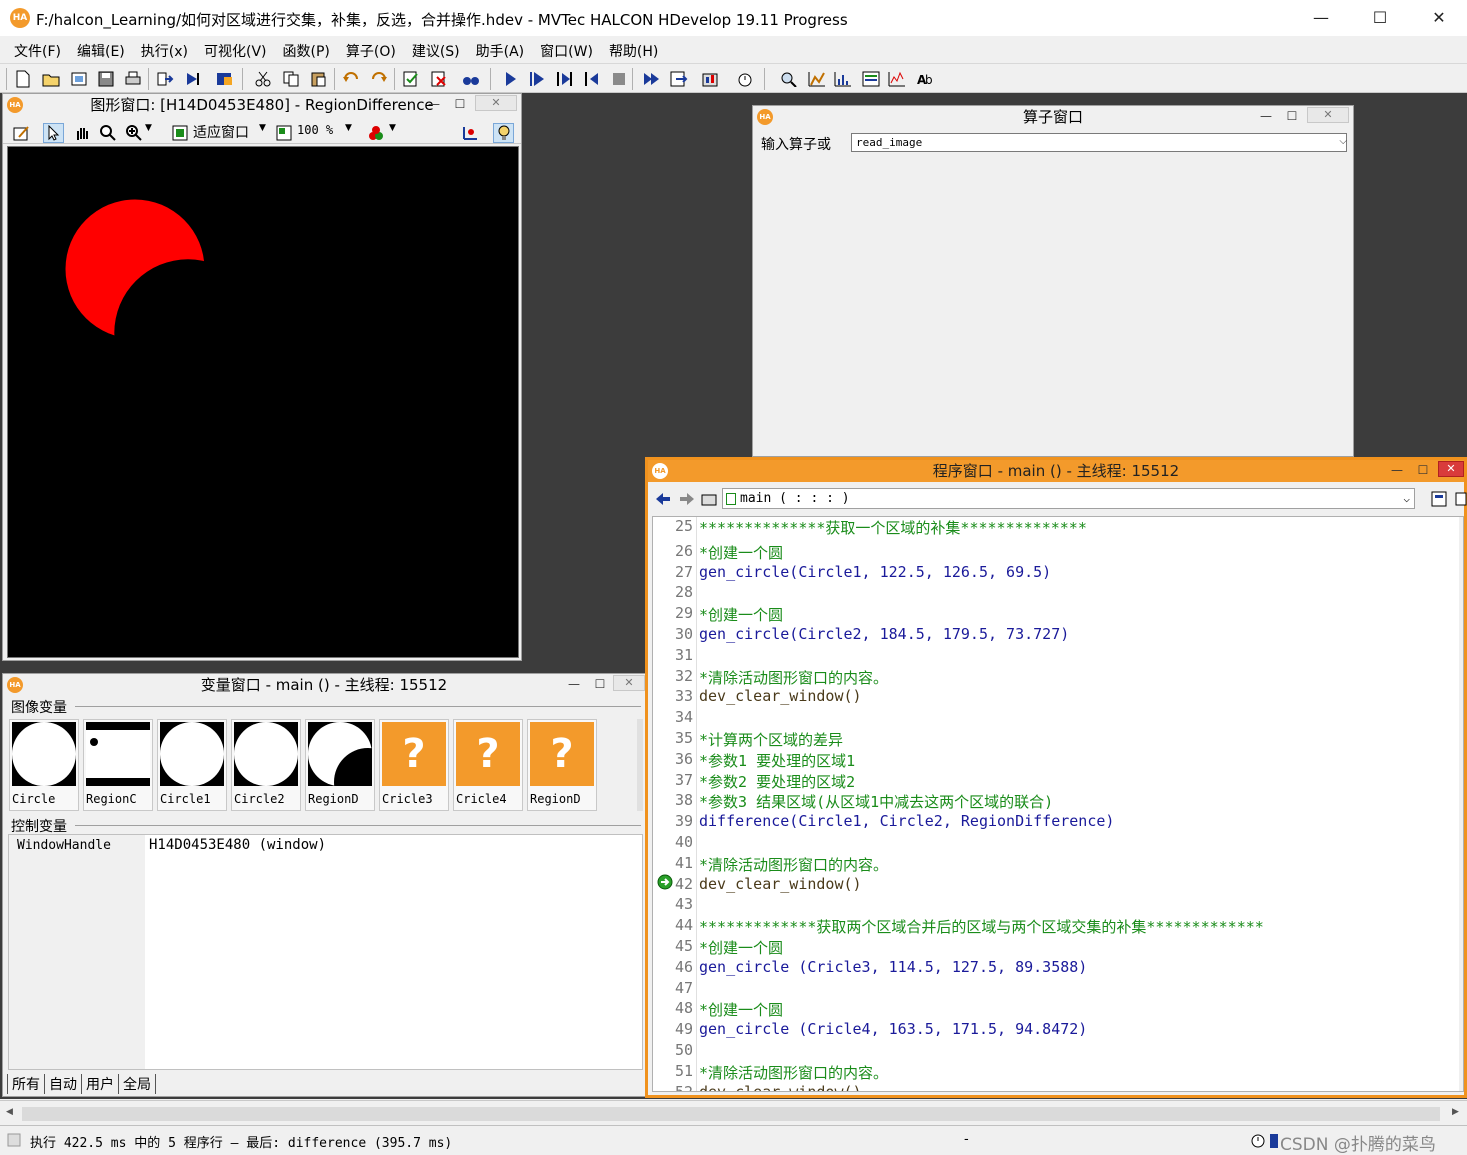 The image size is (1467, 1155). What do you see at coordinates (78, 79) in the screenshot?
I see `open-example-icon` at bounding box center [78, 79].